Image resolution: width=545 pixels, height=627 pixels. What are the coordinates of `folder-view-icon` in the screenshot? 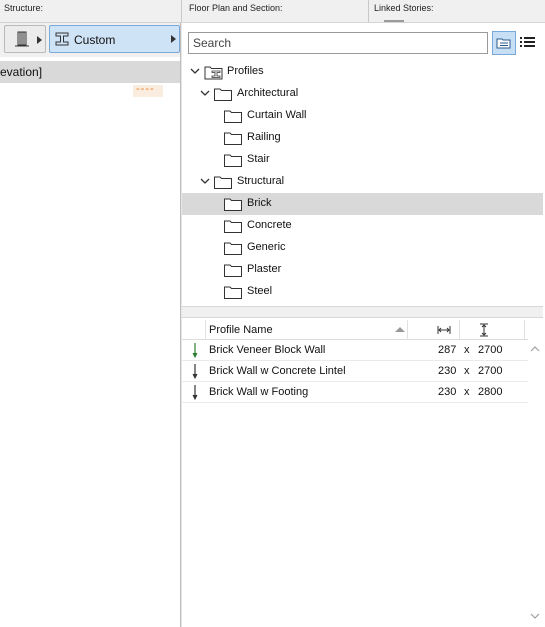 It's located at (503, 43).